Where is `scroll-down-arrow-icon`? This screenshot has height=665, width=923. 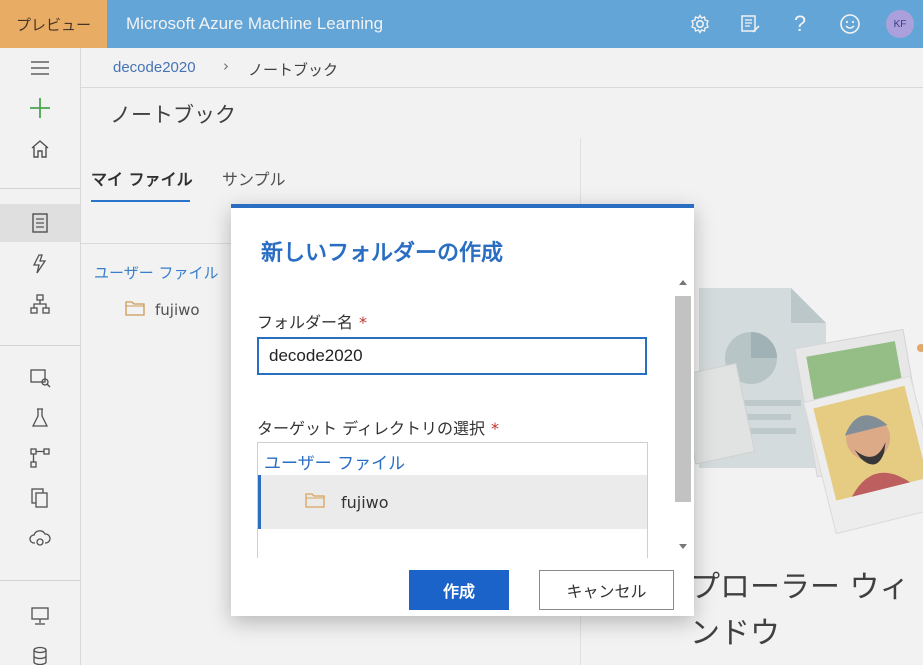
scroll-down-arrow-icon is located at coordinates (683, 546).